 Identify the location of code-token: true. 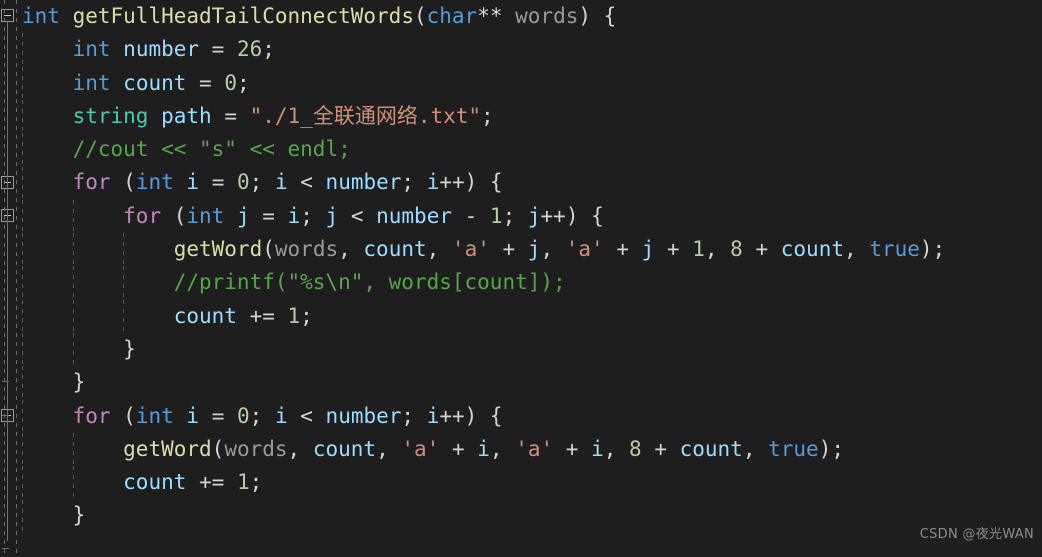
(793, 448).